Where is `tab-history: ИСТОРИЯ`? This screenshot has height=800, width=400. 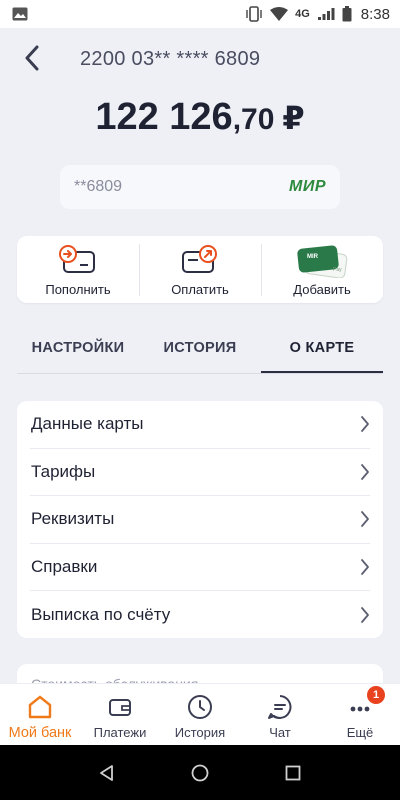 tab-history: ИСТОРИЯ is located at coordinates (200, 349).